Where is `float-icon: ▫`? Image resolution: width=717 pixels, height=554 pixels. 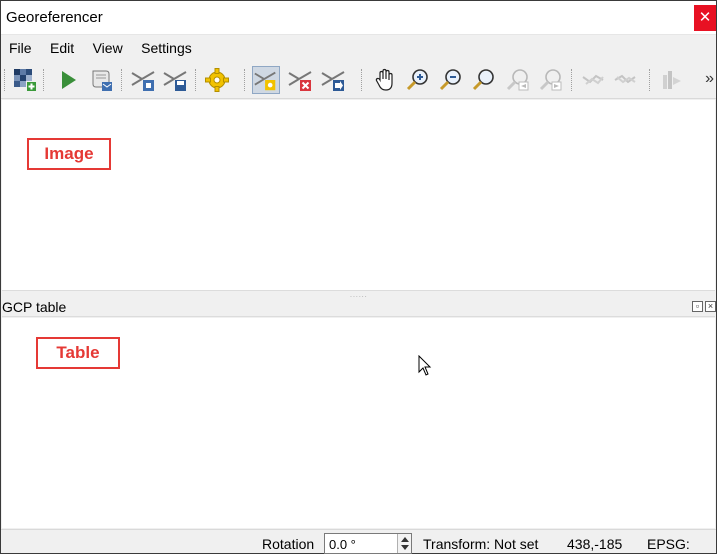 float-icon: ▫ is located at coordinates (697, 306).